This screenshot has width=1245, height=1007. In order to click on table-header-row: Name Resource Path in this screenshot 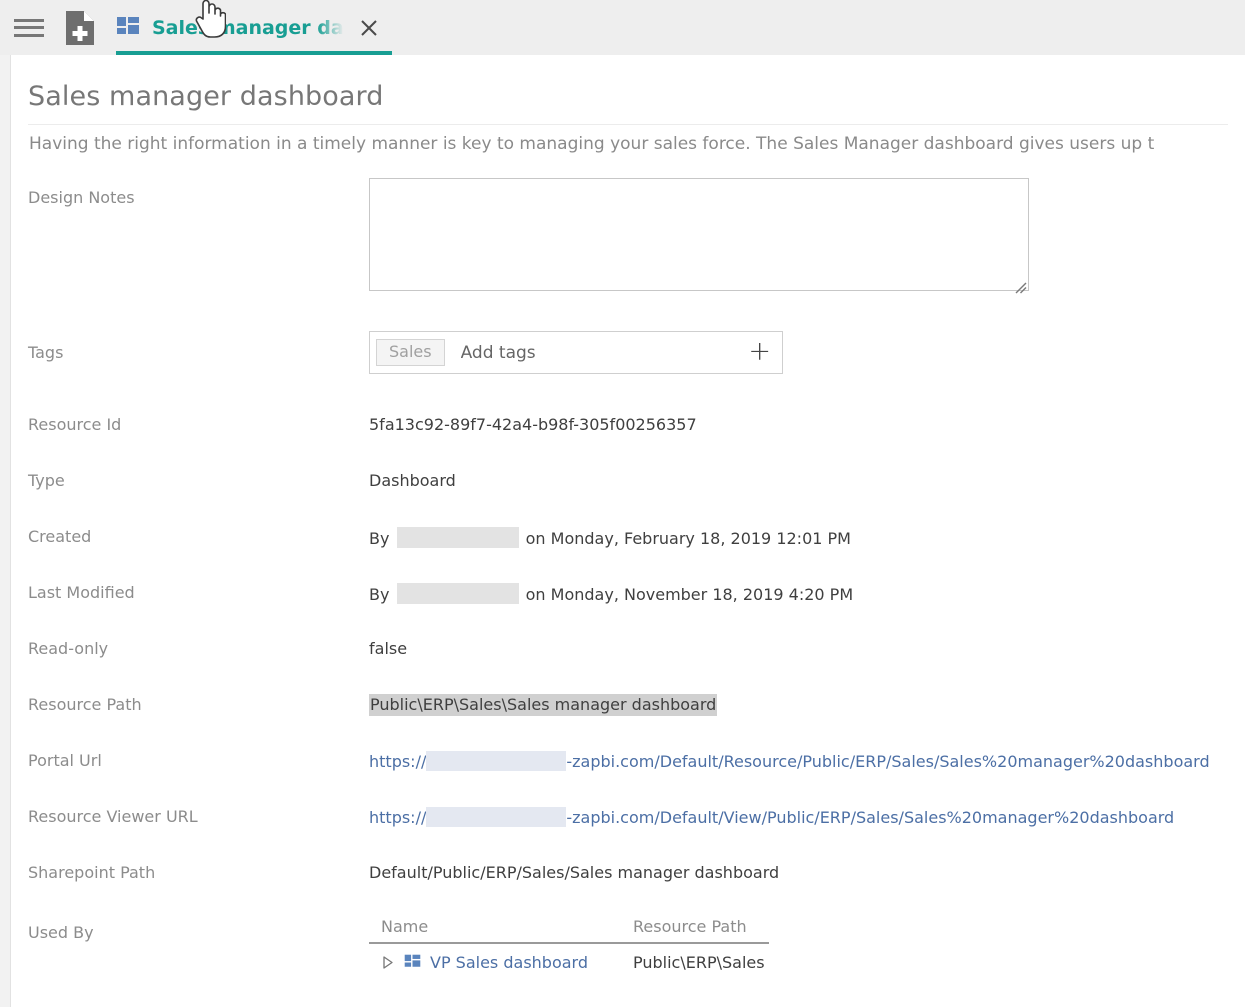, I will do `click(569, 930)`.